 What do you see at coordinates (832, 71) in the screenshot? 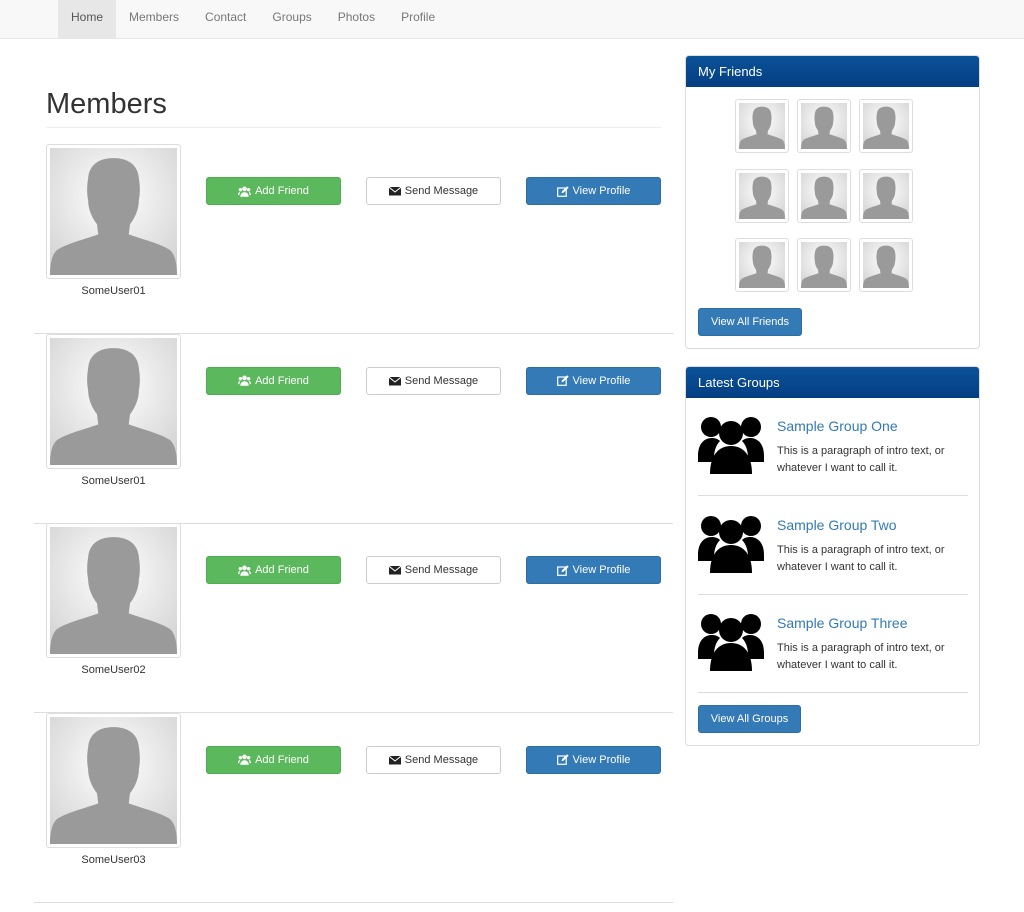
I see `my-friends-heading: My Friends` at bounding box center [832, 71].